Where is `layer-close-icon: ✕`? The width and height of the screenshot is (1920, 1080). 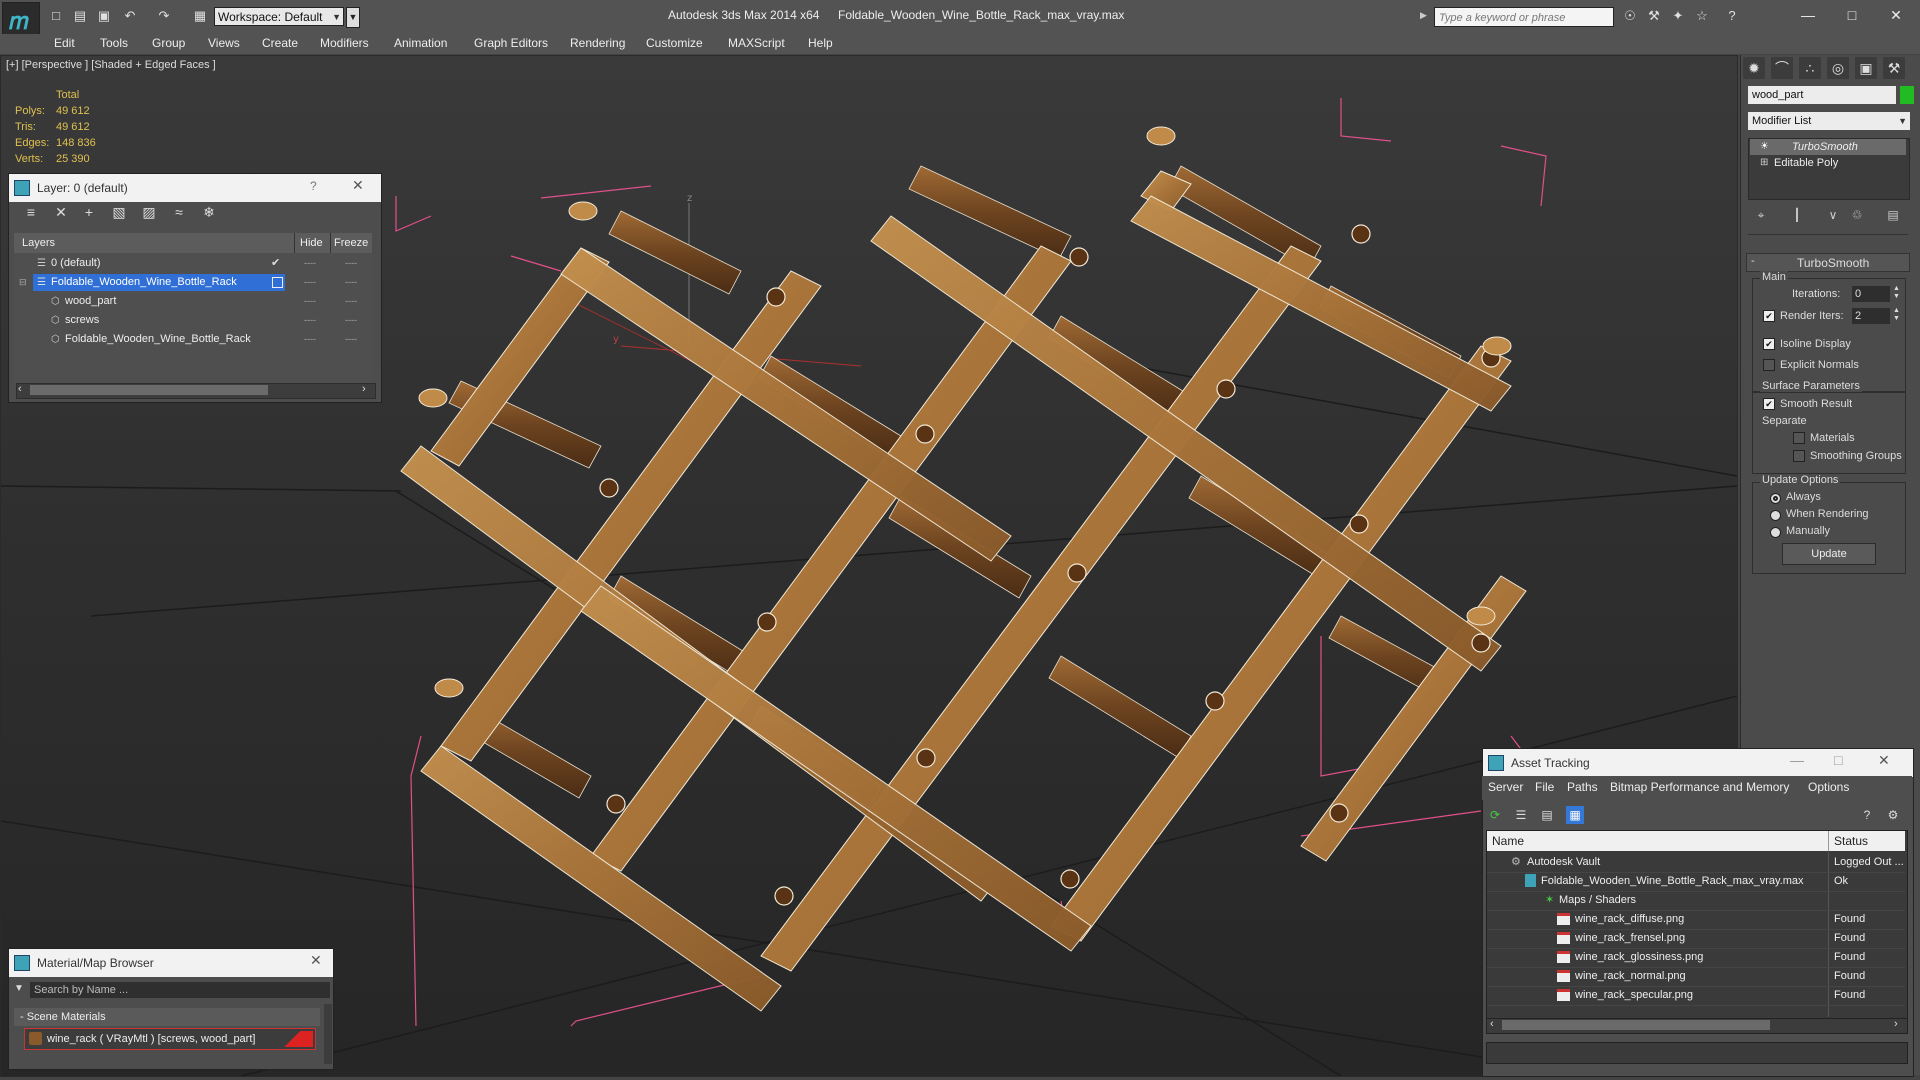
layer-close-icon: ✕ is located at coordinates (358, 185).